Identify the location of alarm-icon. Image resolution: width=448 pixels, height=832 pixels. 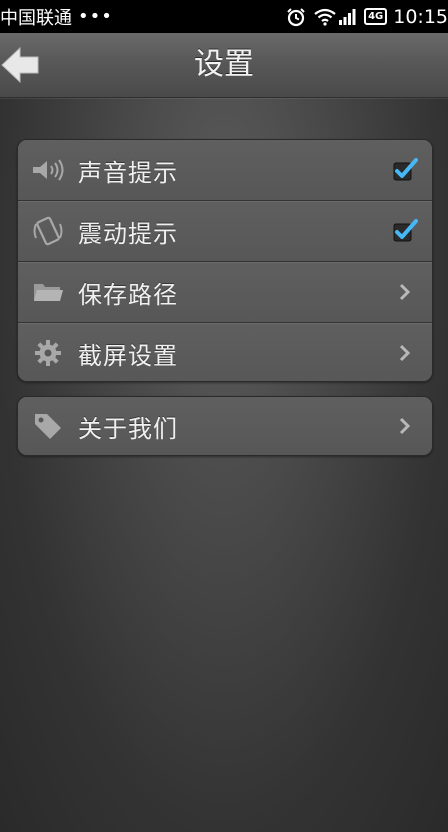
(296, 17).